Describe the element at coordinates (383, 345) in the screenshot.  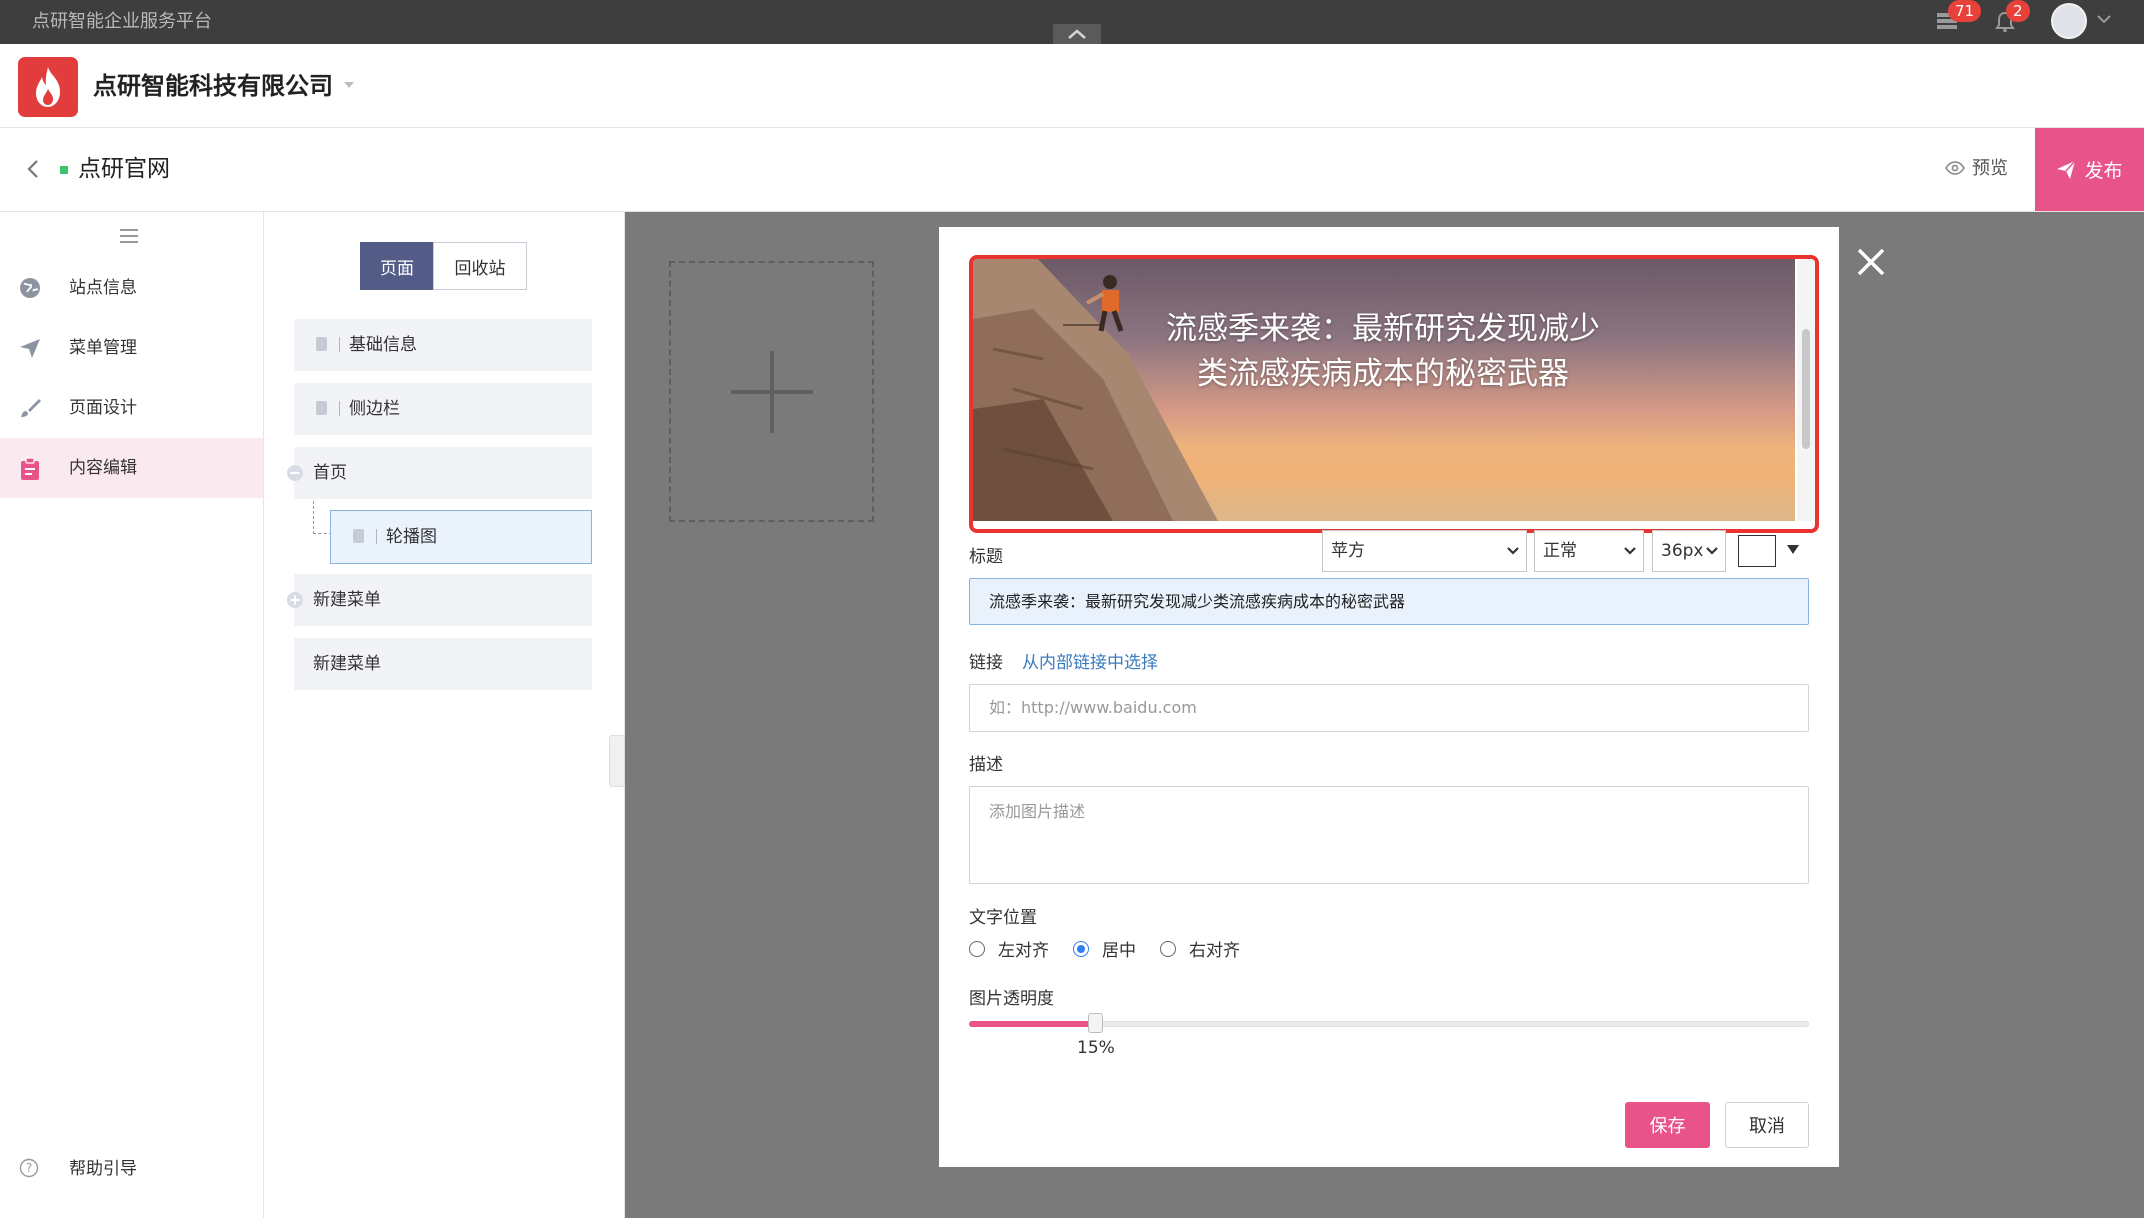
I see `tree-item-label: 基础信息` at that location.